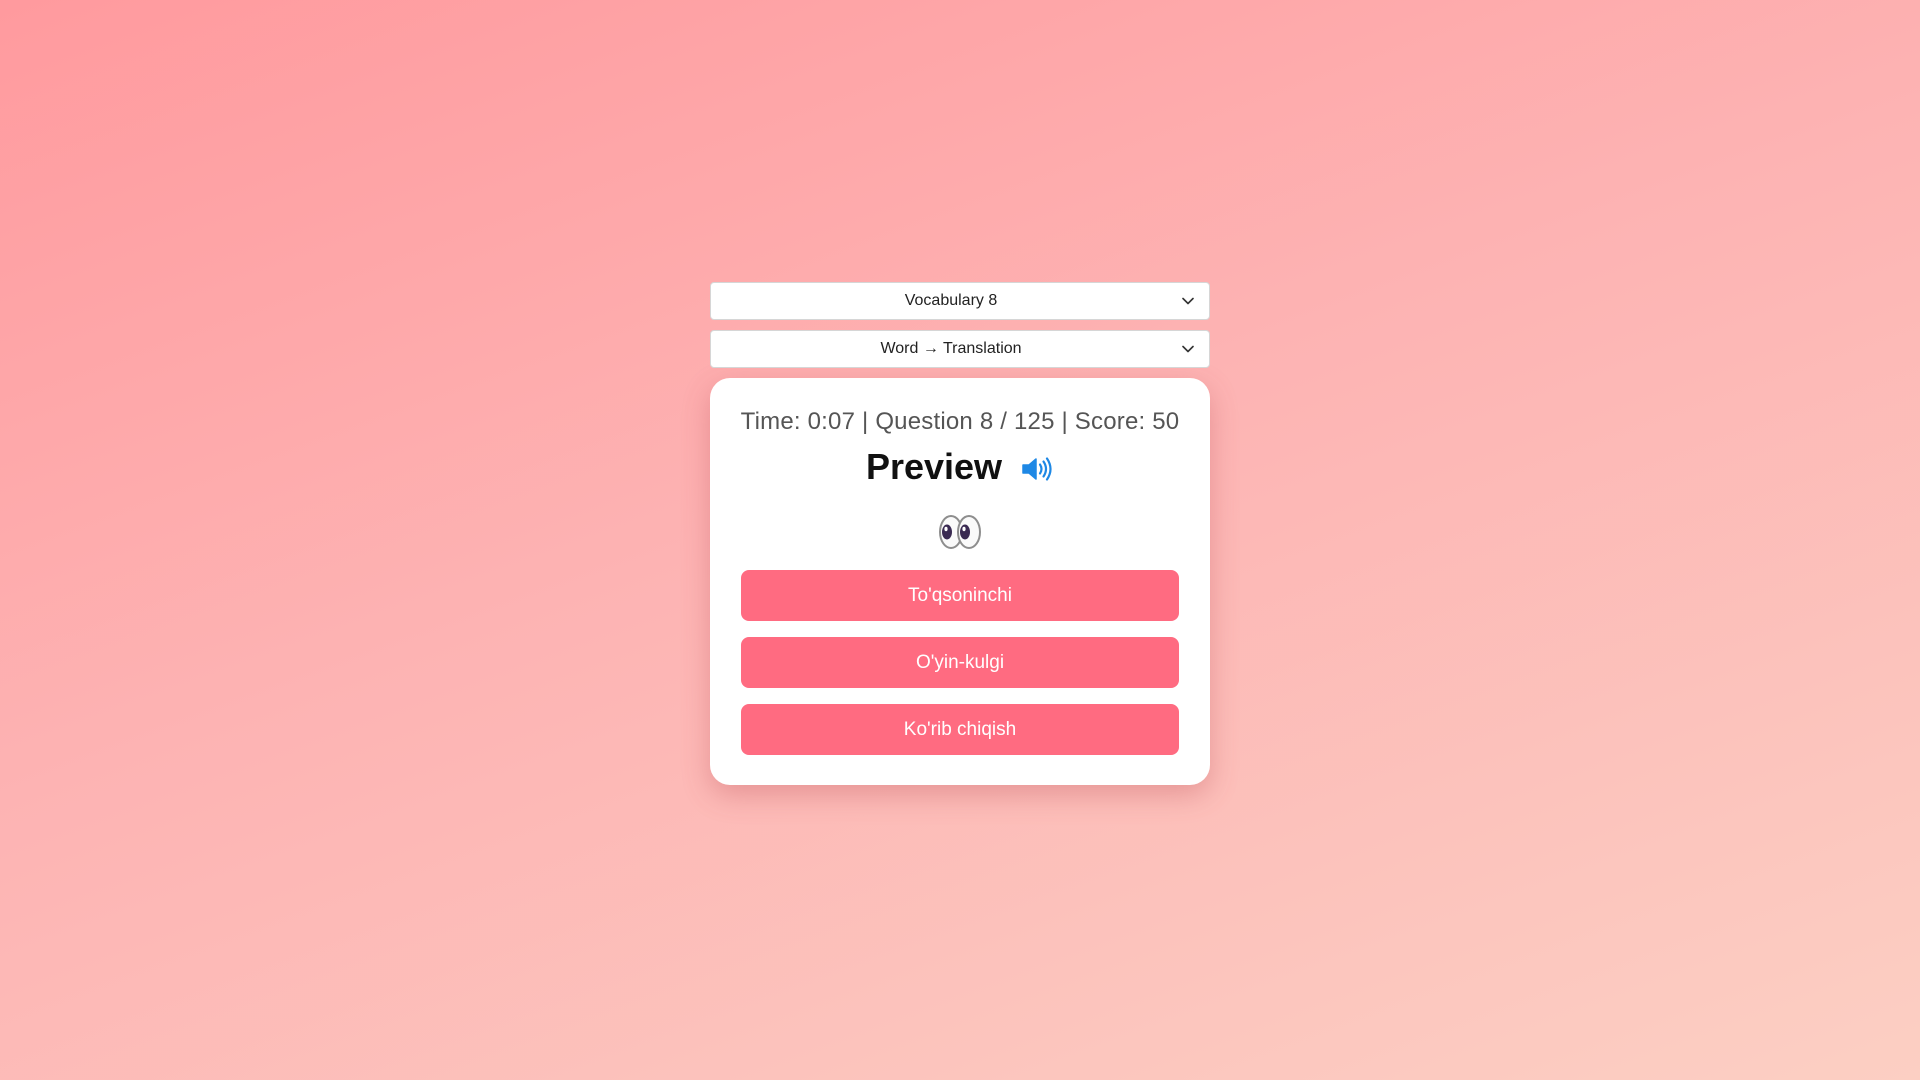 Image resolution: width=1920 pixels, height=1080 pixels. What do you see at coordinates (960, 595) in the screenshot?
I see `answer-button: To'qsoninchi` at bounding box center [960, 595].